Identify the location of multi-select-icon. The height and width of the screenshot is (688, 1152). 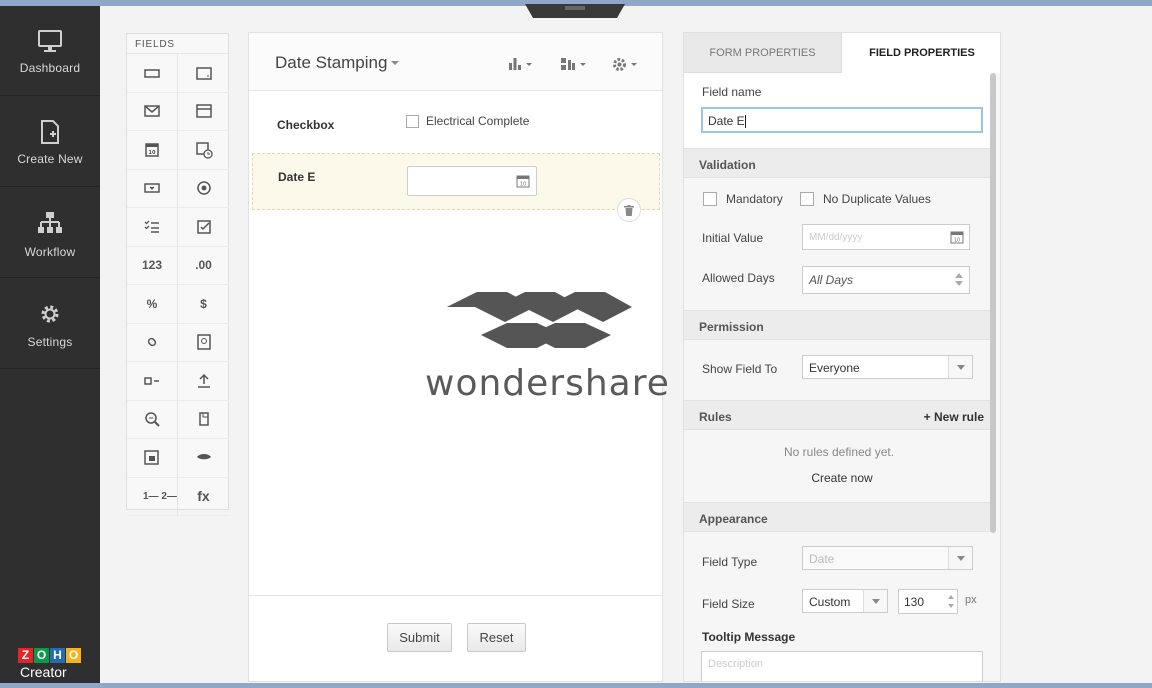
(151, 226).